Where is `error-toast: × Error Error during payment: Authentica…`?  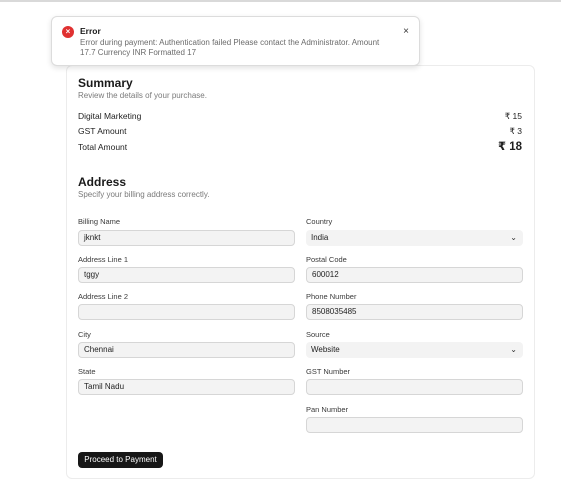 error-toast: × Error Error during payment: Authentica… is located at coordinates (235, 41).